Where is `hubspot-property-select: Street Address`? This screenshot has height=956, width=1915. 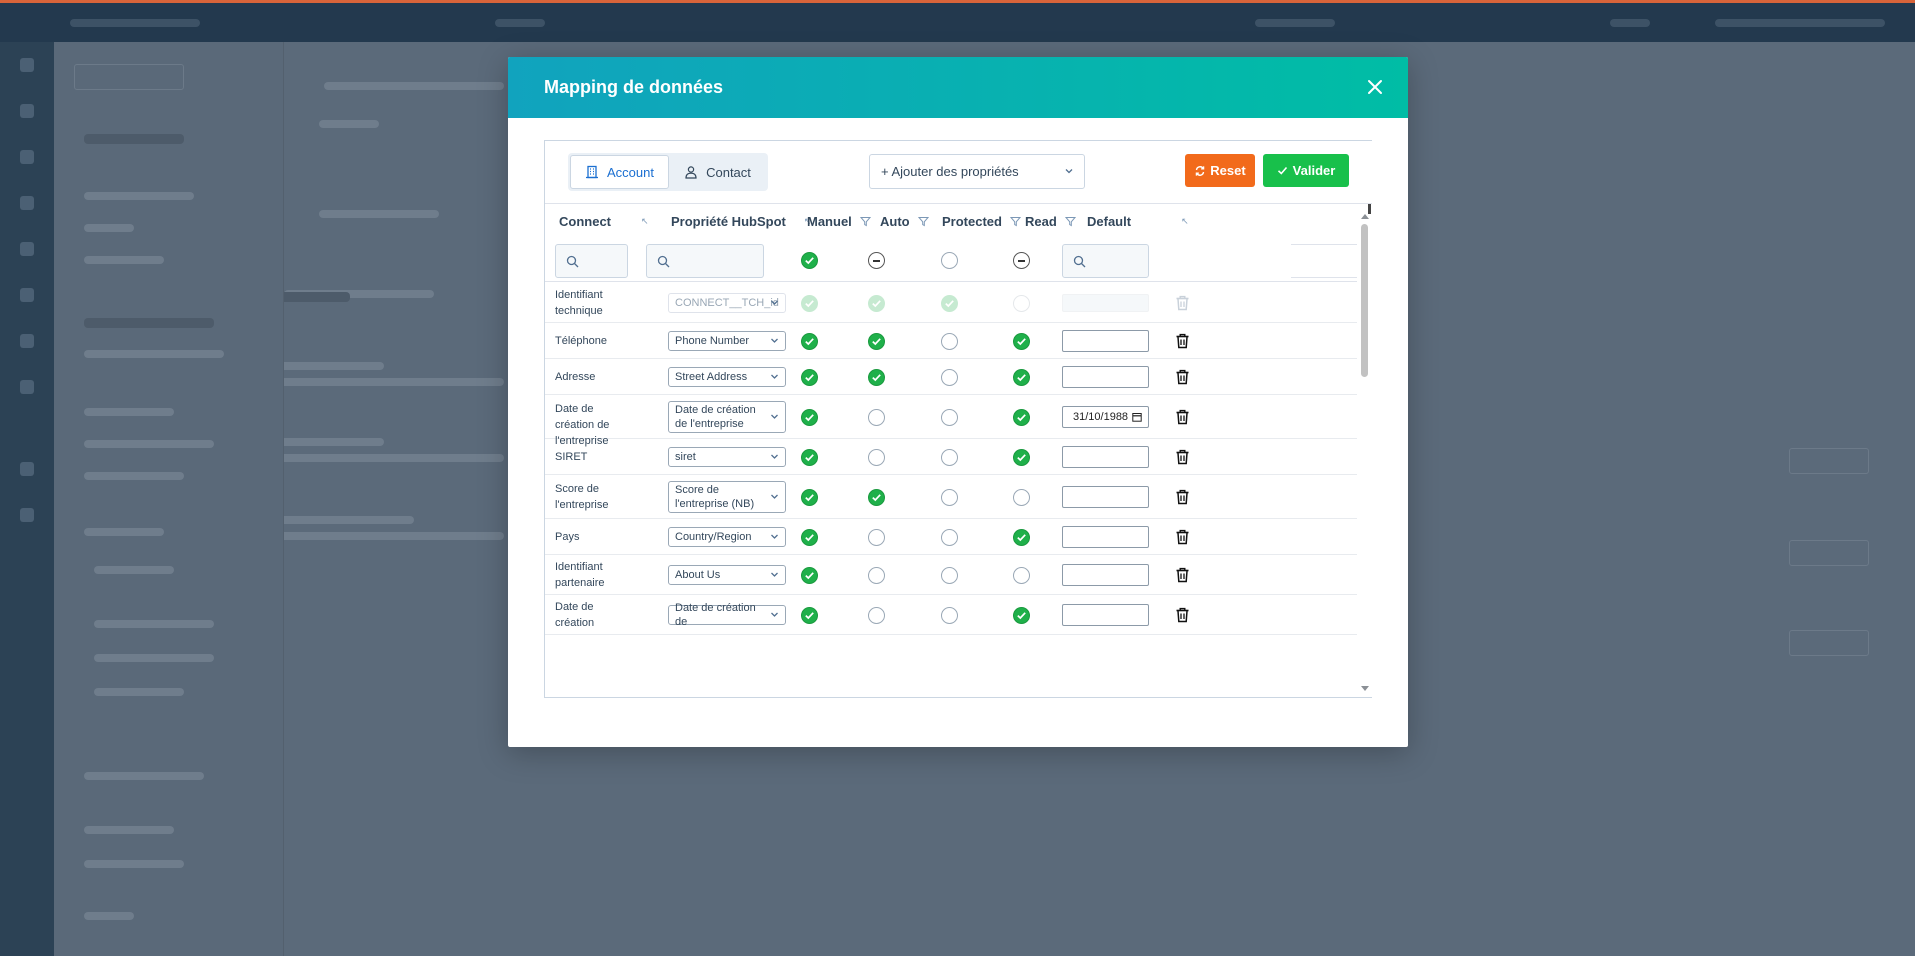 hubspot-property-select: Street Address is located at coordinates (727, 377).